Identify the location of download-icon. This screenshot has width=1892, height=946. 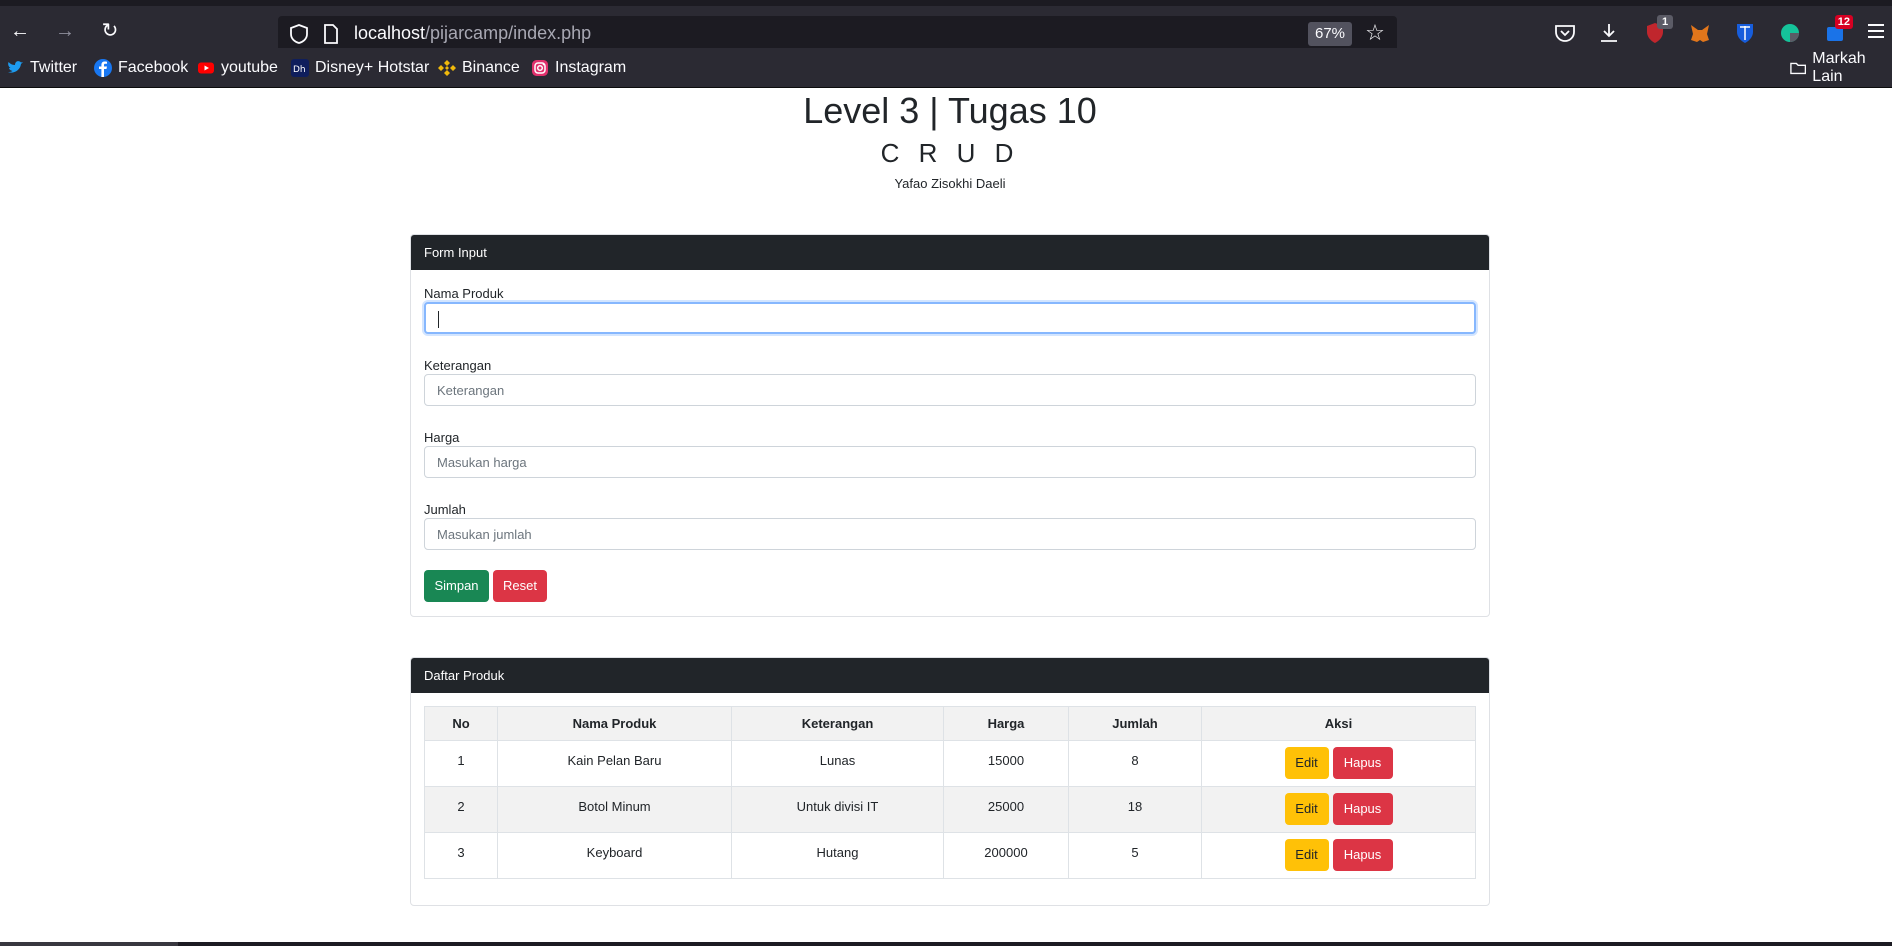
(1609, 33).